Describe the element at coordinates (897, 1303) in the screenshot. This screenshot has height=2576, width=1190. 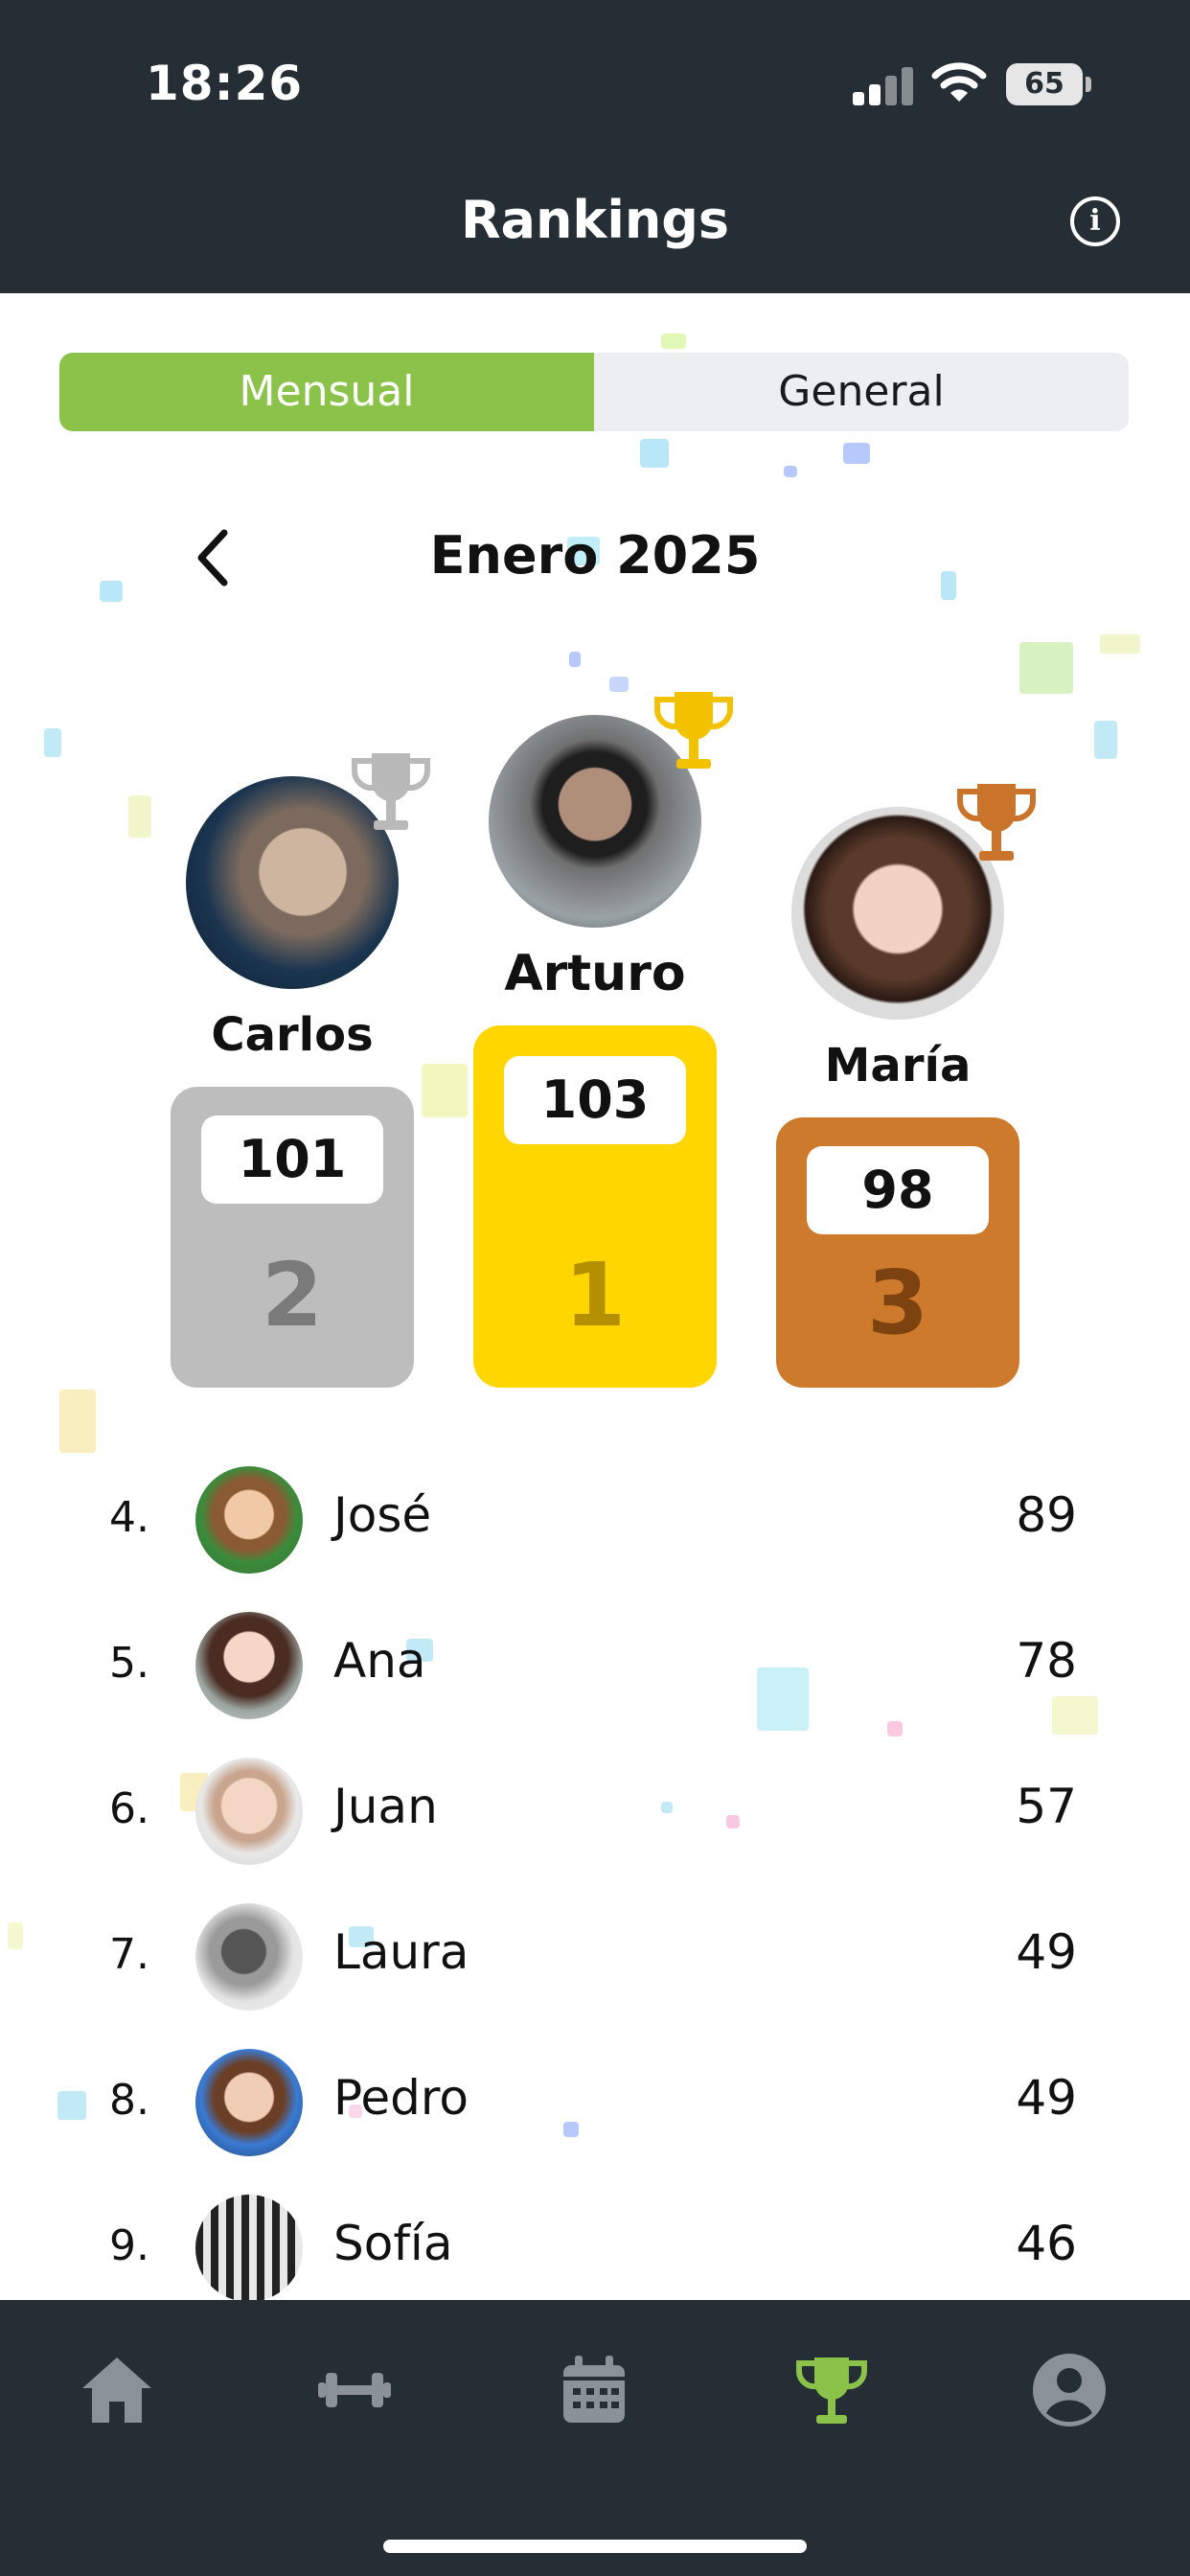
I see `podium-rank-third: 3` at that location.